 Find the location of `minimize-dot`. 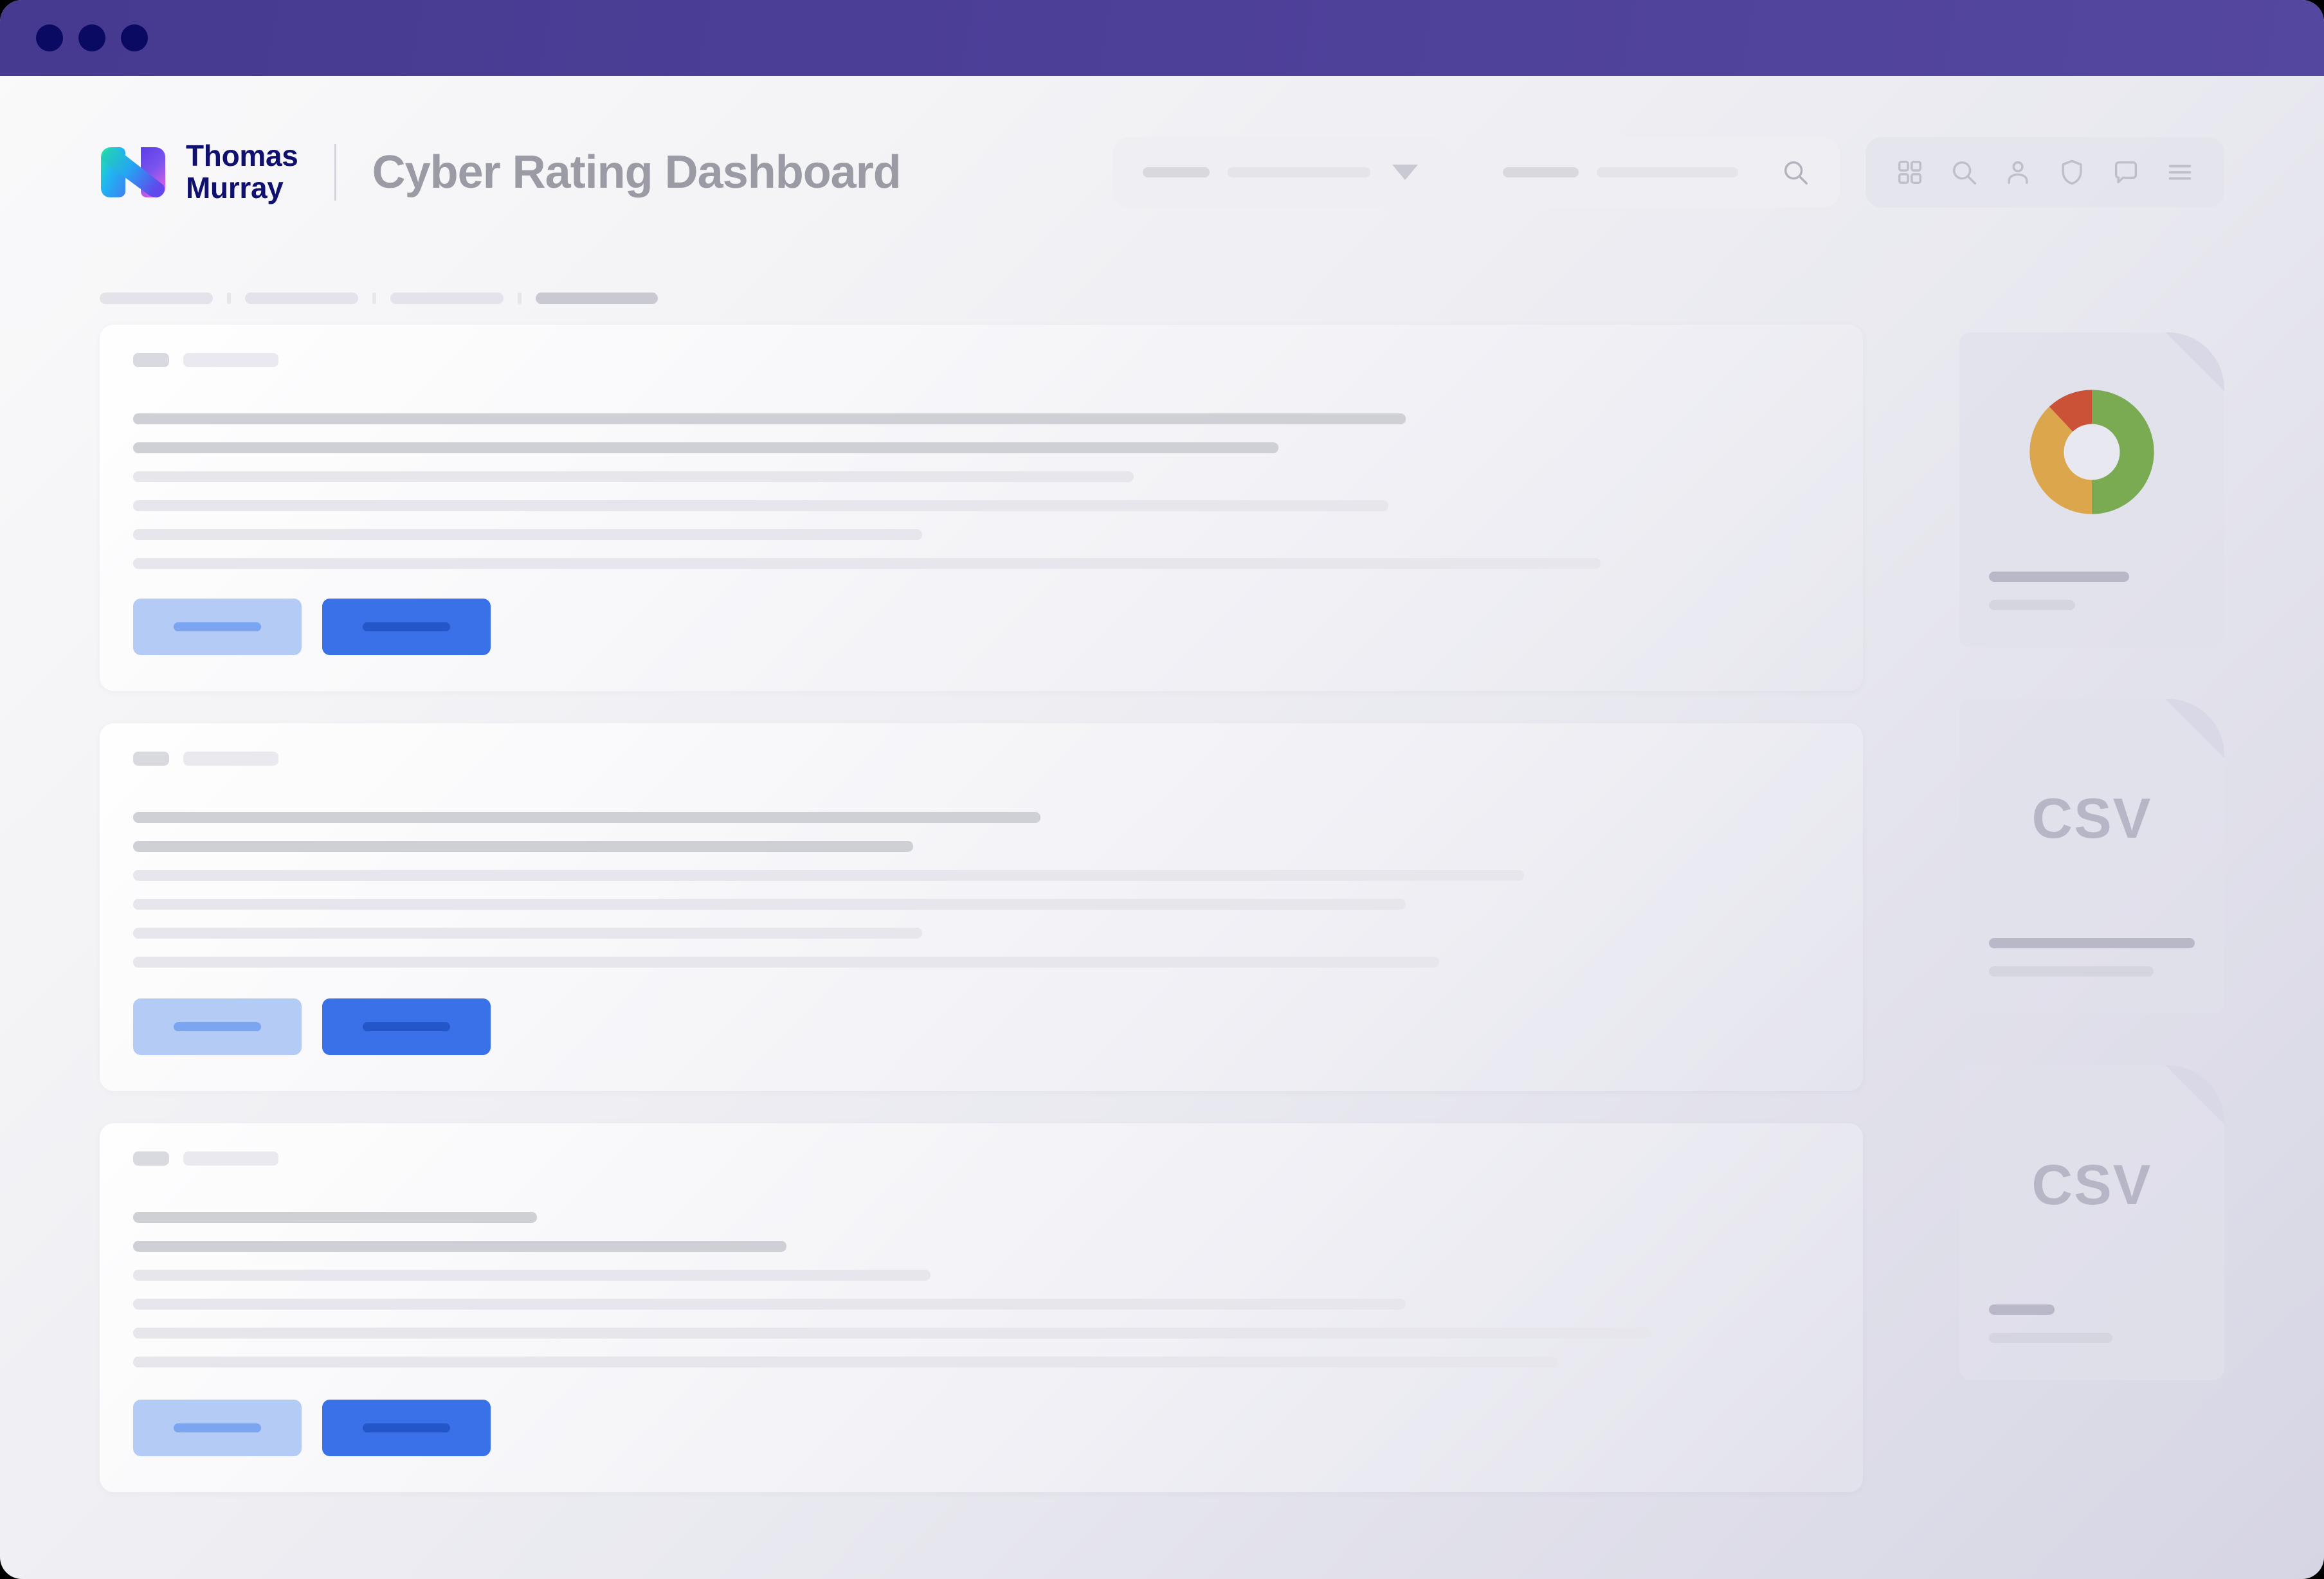

minimize-dot is located at coordinates (91, 37).